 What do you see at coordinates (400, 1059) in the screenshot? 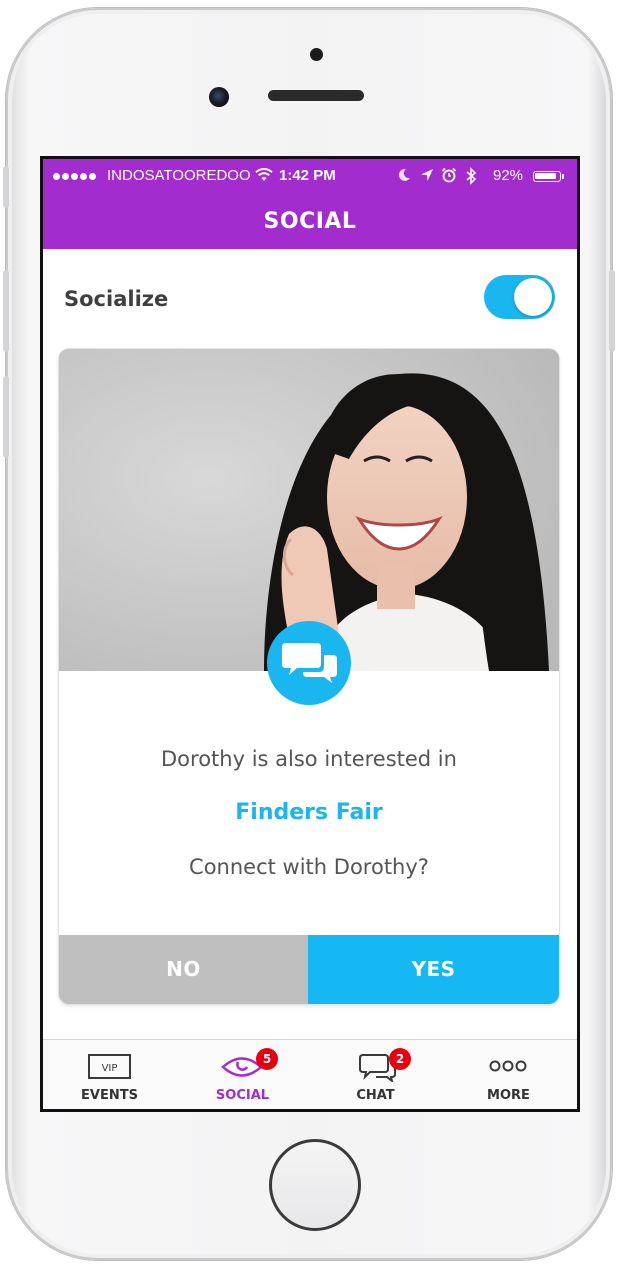
I see `chat-badge: 2` at bounding box center [400, 1059].